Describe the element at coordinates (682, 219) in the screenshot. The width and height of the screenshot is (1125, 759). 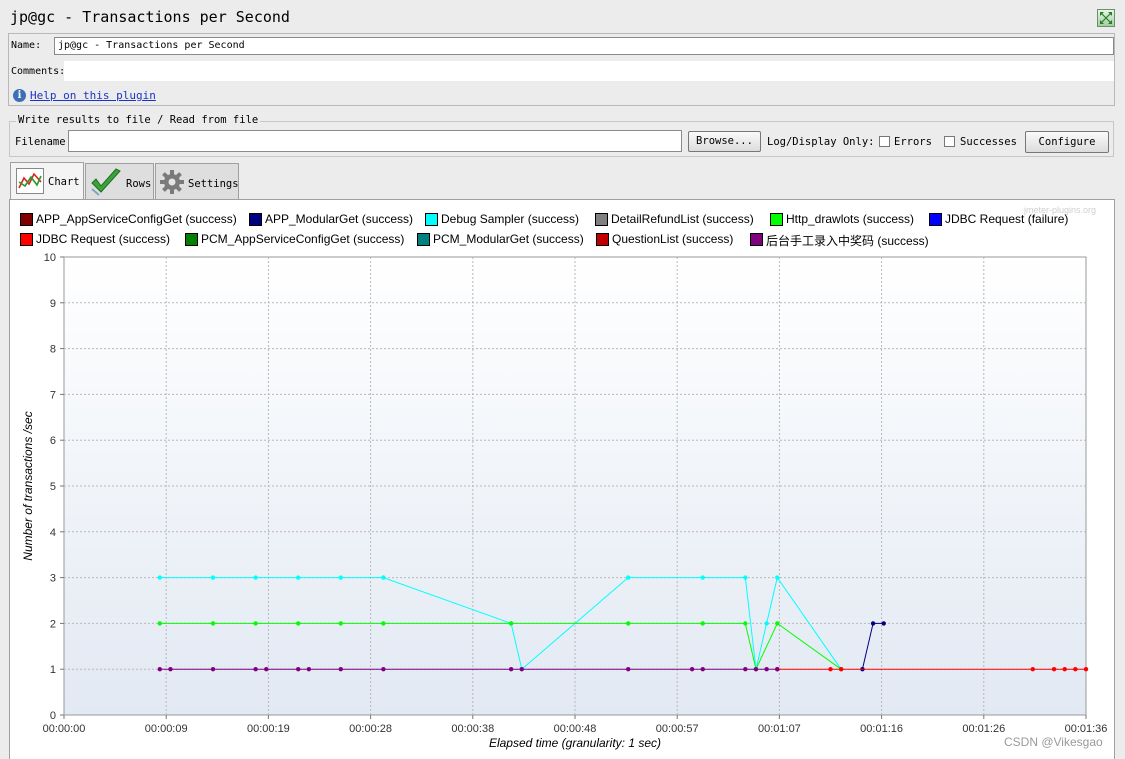
I see `legend-label: DetailRefundList (success)` at that location.